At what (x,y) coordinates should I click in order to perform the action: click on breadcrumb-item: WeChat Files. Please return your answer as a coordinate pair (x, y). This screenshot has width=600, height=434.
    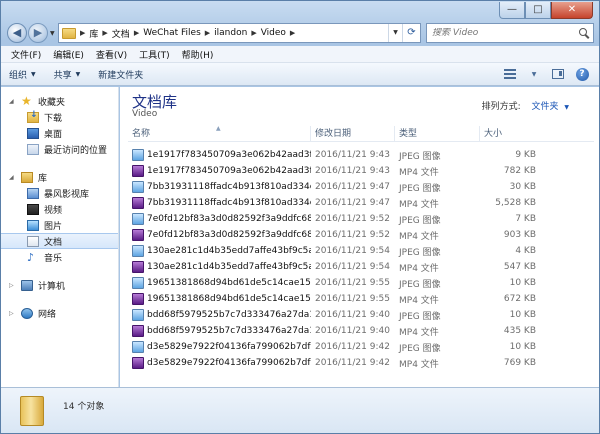
    Looking at the image, I should click on (172, 33).